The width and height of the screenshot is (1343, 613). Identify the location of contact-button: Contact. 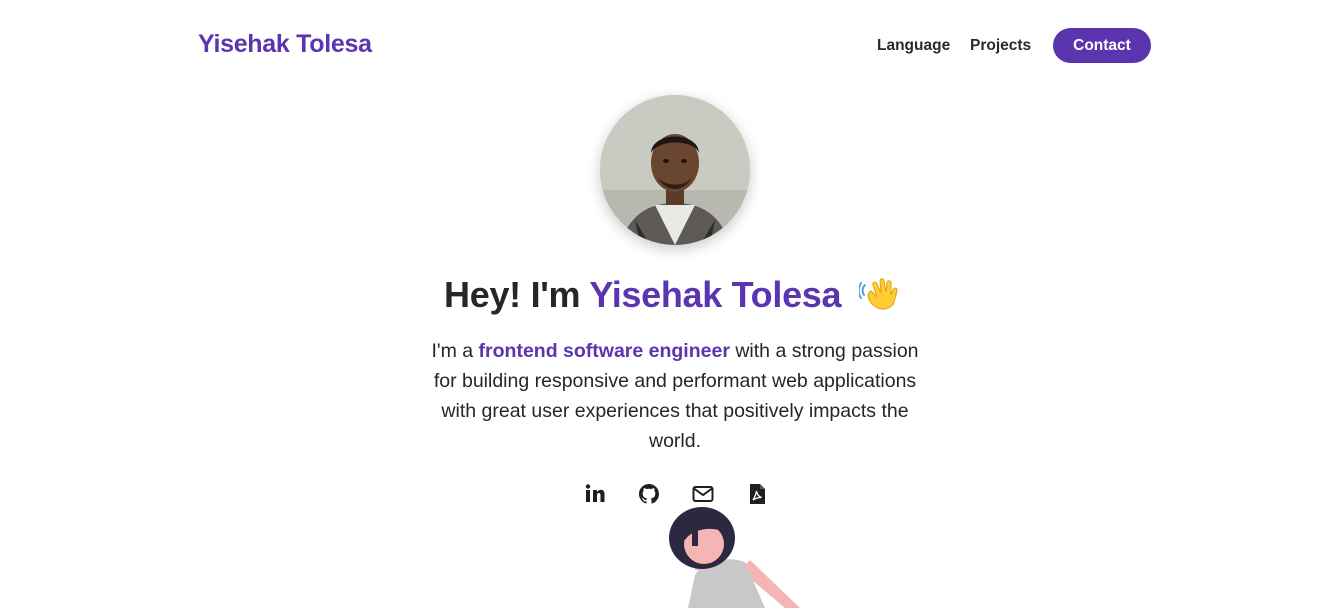
(1102, 45).